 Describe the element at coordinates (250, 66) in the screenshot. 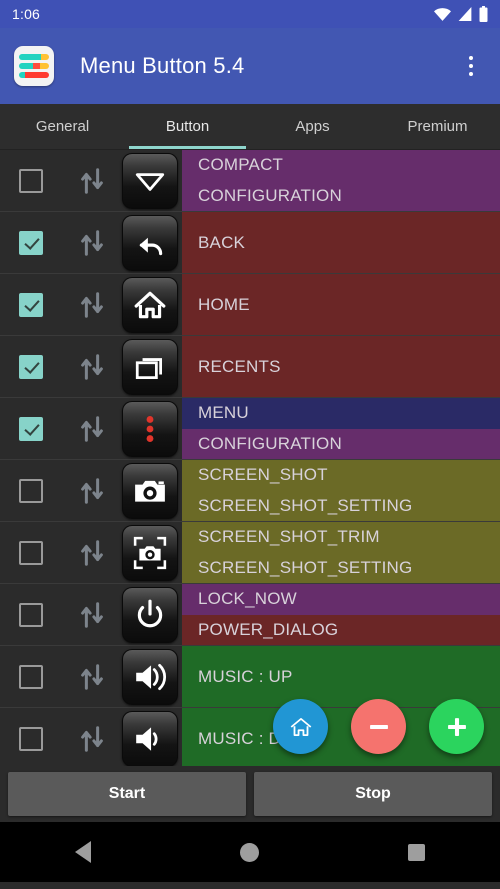

I see `app-bar: Menu Button 5.4` at that location.